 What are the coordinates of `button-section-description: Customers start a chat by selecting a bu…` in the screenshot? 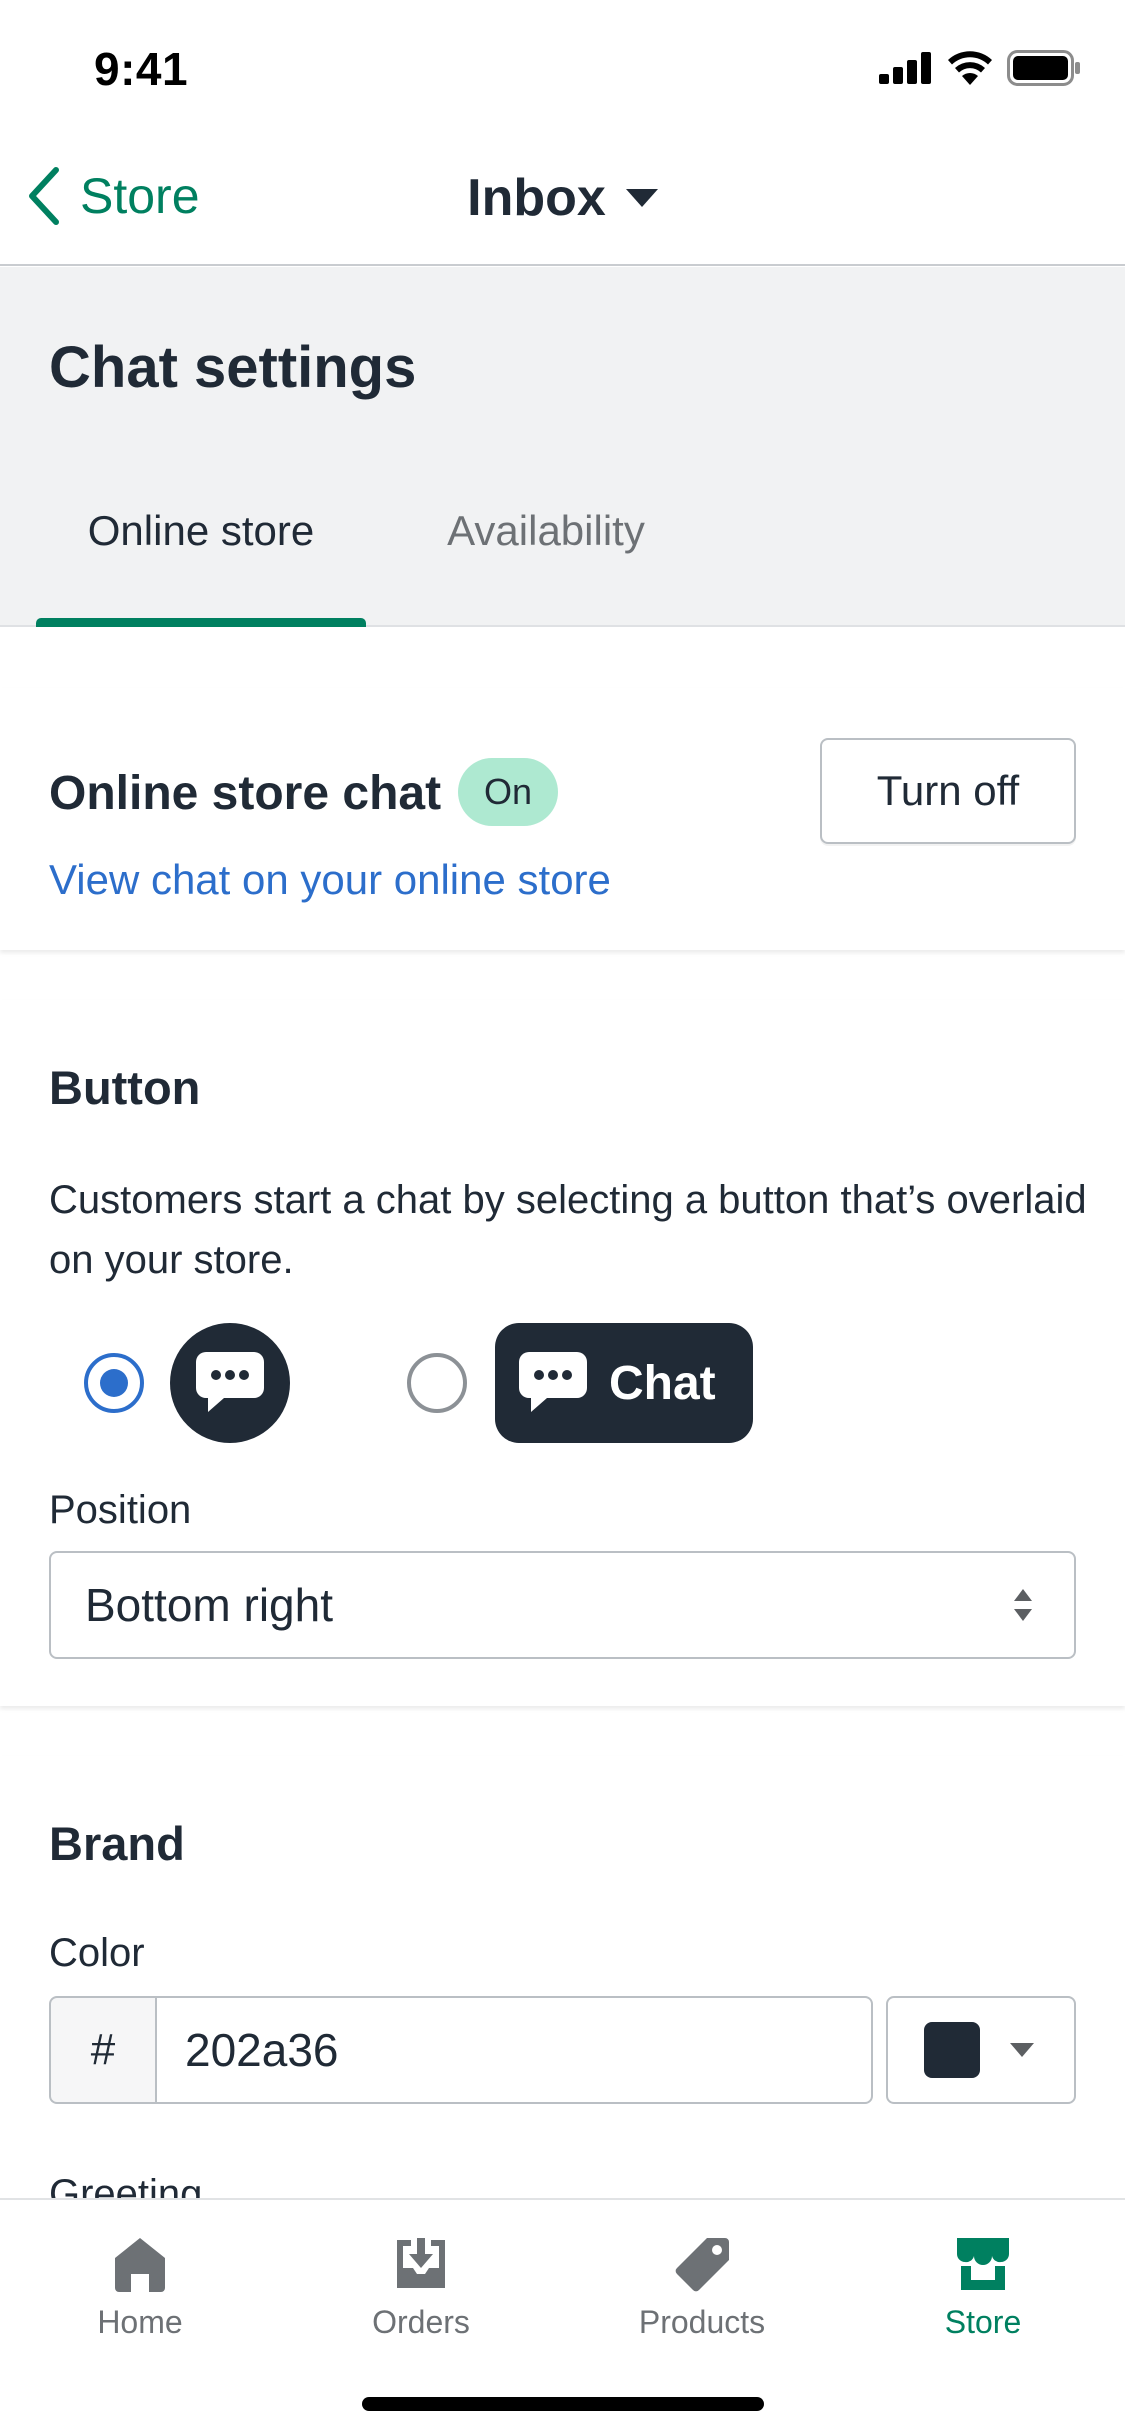 It's located at (568, 1230).